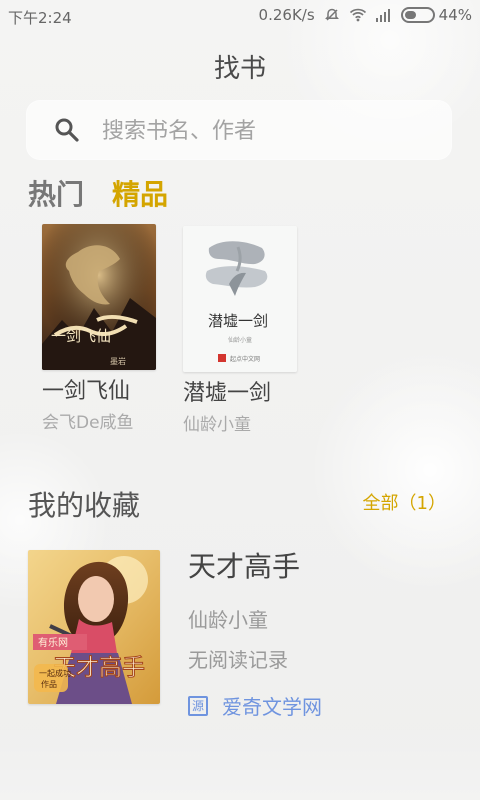 This screenshot has height=800, width=480. I want to click on favorites-section-title: 我的收藏, so click(84, 505).